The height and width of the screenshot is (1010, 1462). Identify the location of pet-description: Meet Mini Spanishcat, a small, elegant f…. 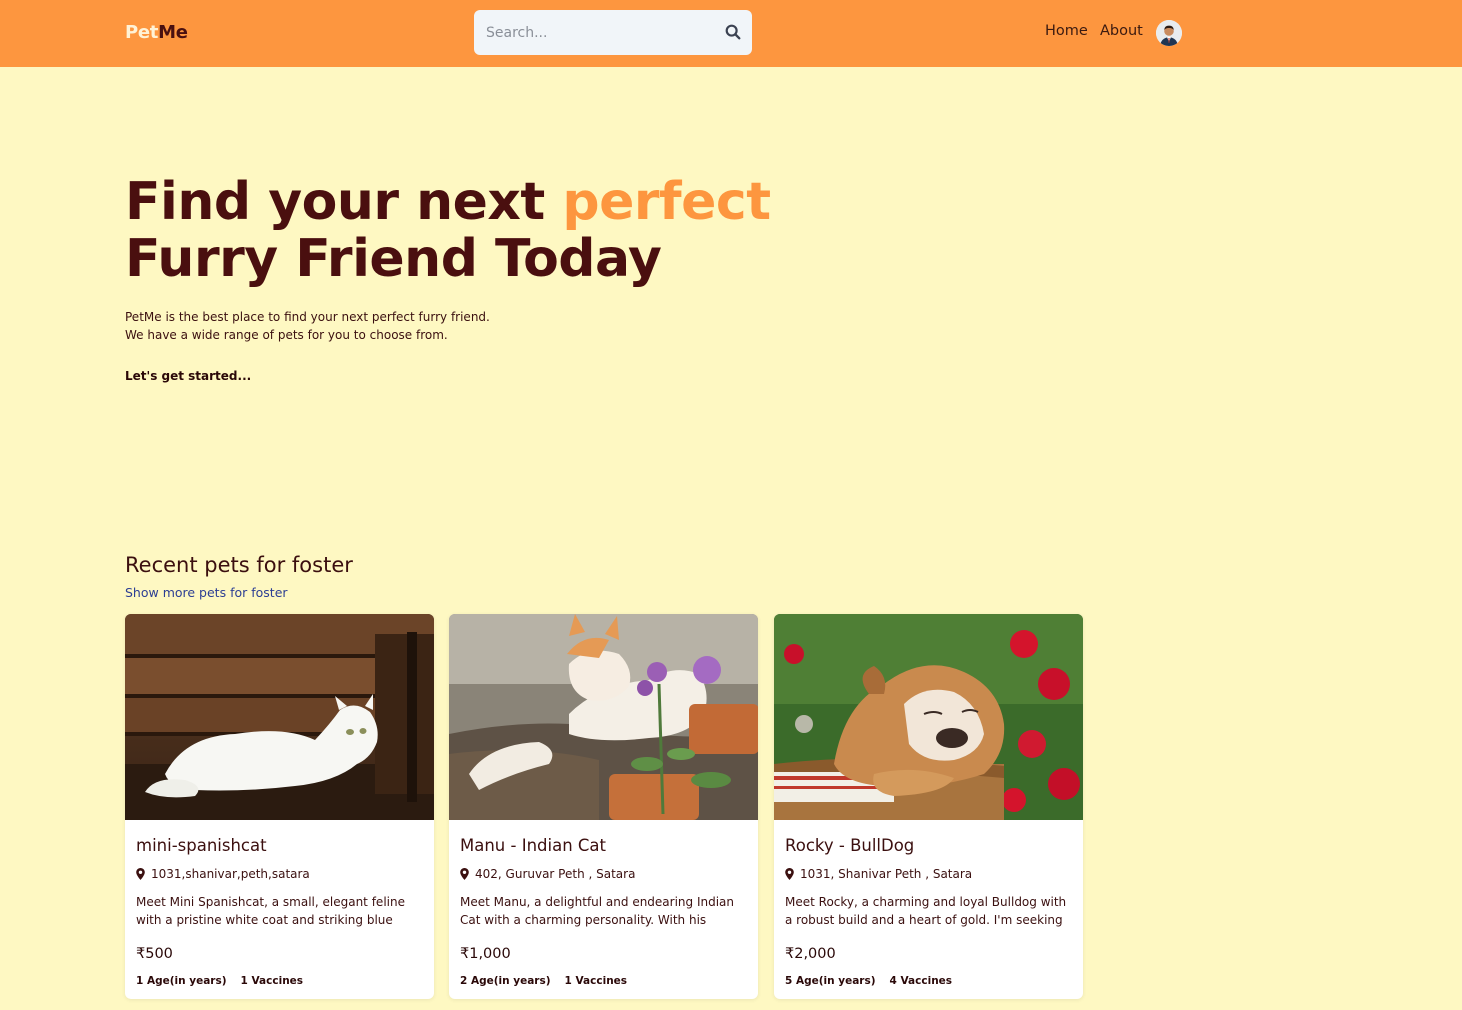
(270, 911).